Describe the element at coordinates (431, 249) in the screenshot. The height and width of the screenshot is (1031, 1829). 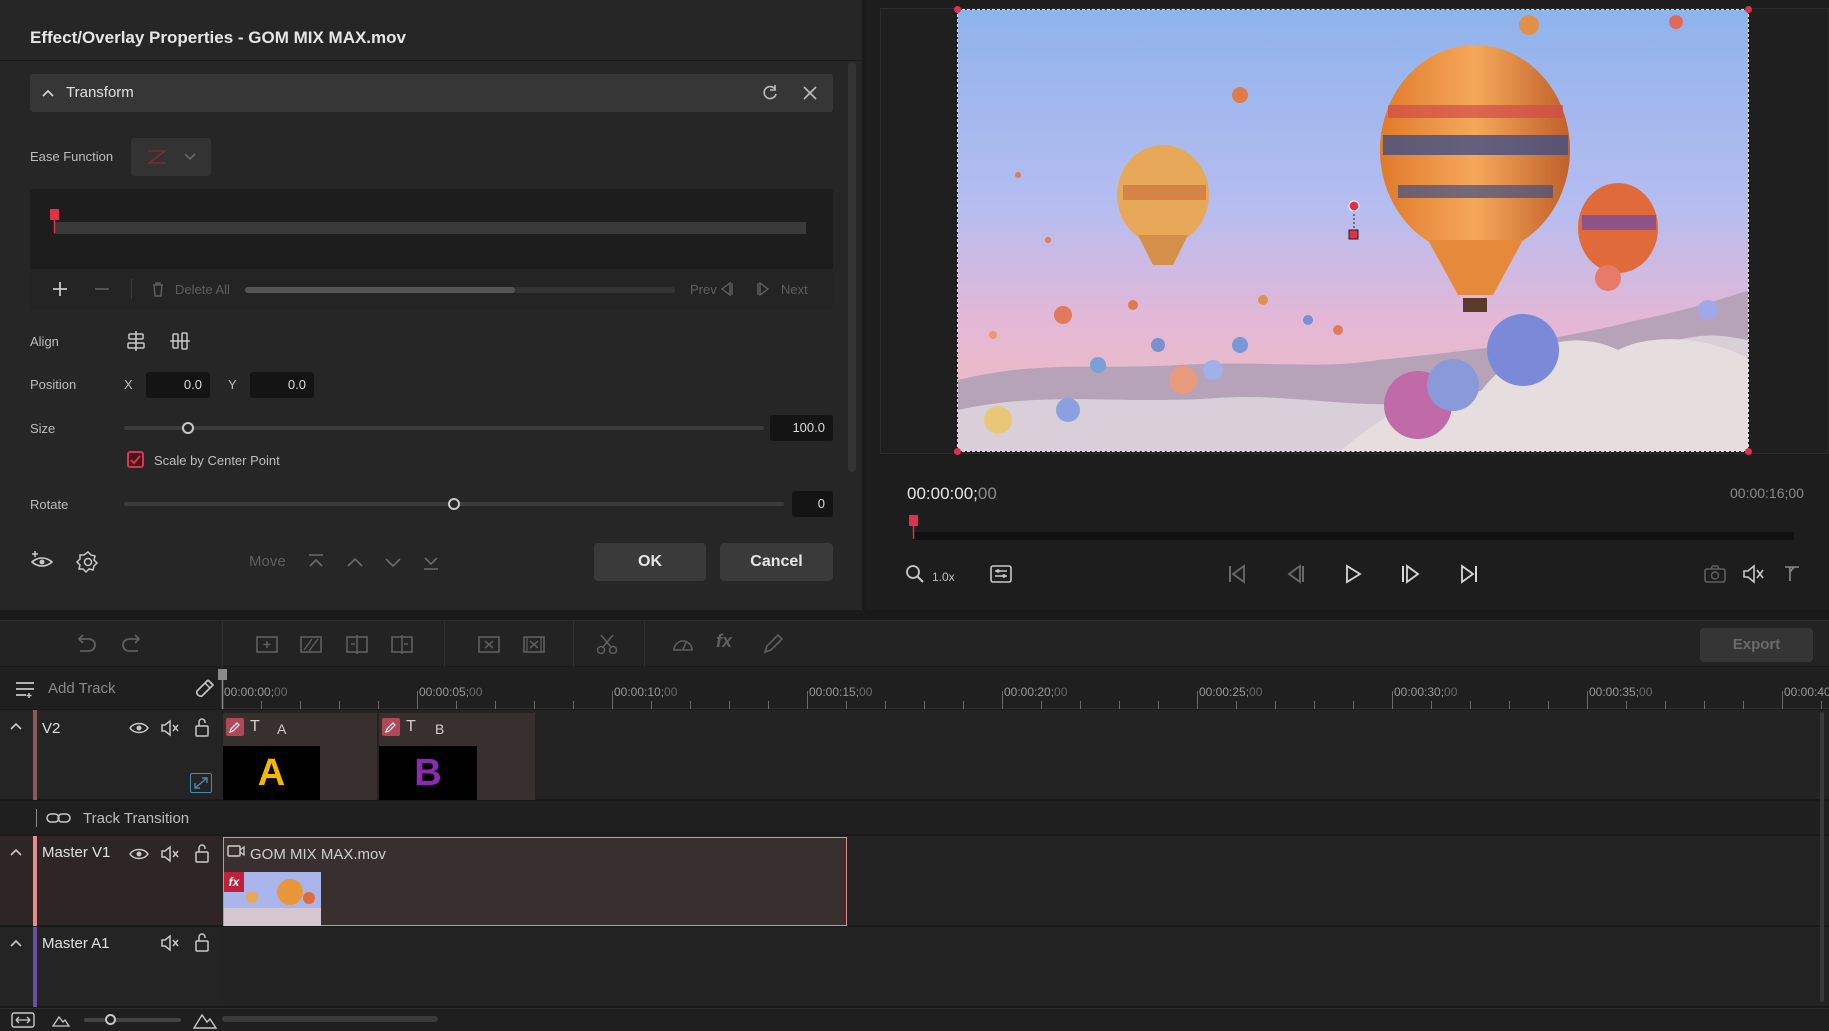
I see `keyframe-editor: Delete All Prev Next` at that location.